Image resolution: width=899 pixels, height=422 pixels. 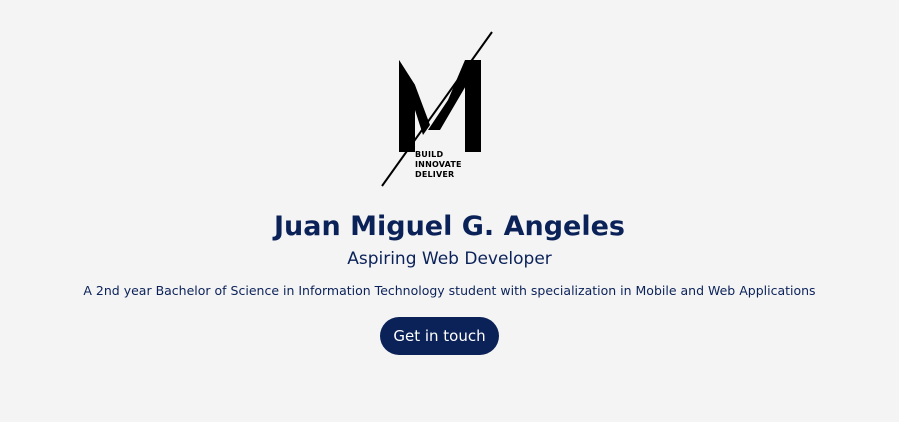 I want to click on logo-tagline-line: INNOVATE, so click(x=438, y=164).